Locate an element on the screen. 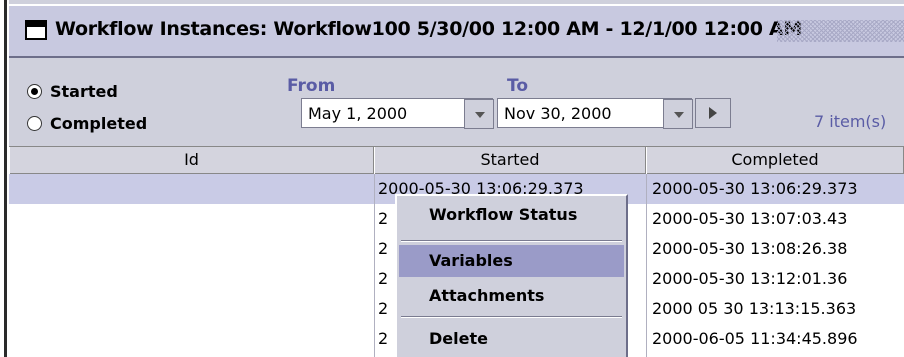 The height and width of the screenshot is (357, 904). item-count: 7 item(s) is located at coordinates (850, 121).